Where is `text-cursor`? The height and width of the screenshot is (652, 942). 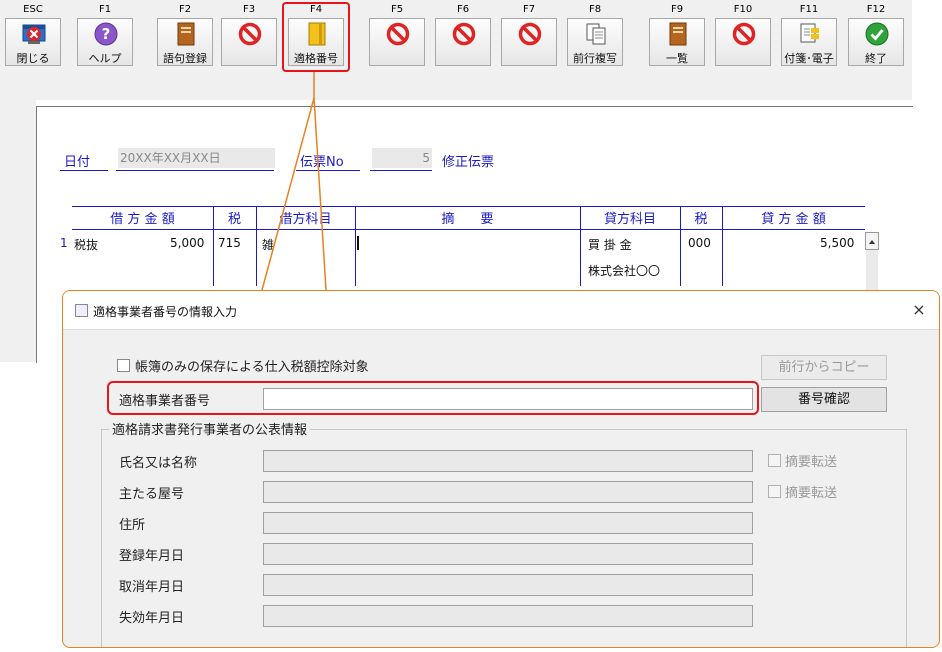 text-cursor is located at coordinates (358, 243).